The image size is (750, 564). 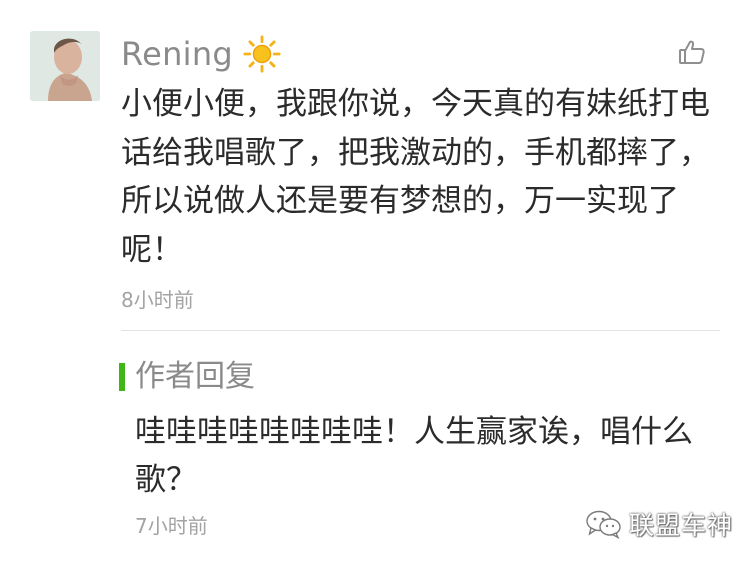 I want to click on reply-timestamp: 7小时前, so click(x=171, y=526).